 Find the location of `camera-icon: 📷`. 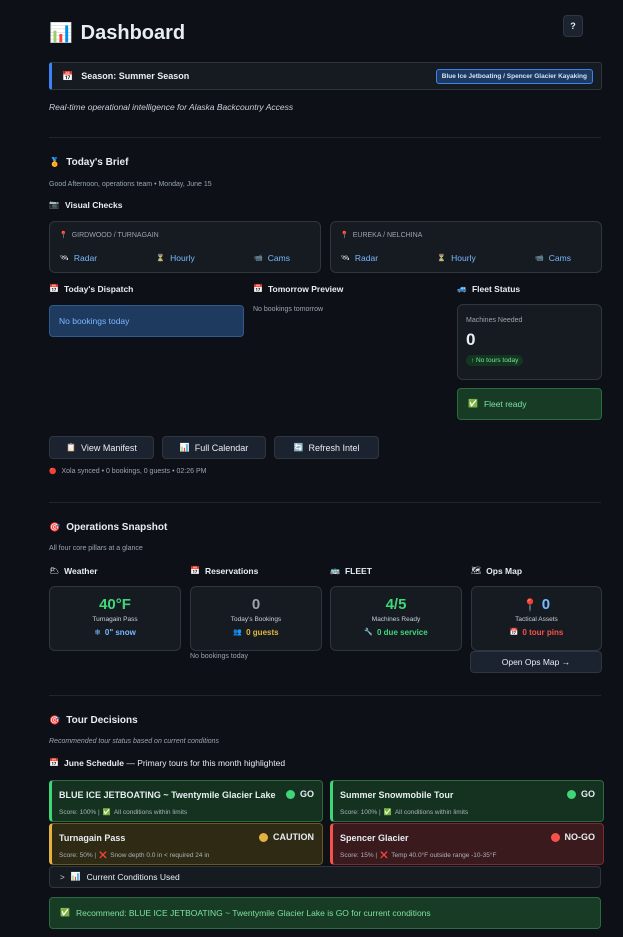

camera-icon: 📷 is located at coordinates (54, 204).